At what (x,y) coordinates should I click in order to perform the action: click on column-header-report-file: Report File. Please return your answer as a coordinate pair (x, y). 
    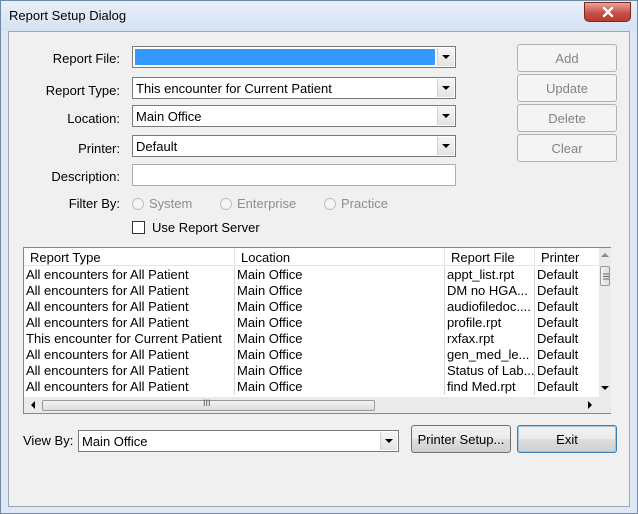
    Looking at the image, I should click on (490, 257).